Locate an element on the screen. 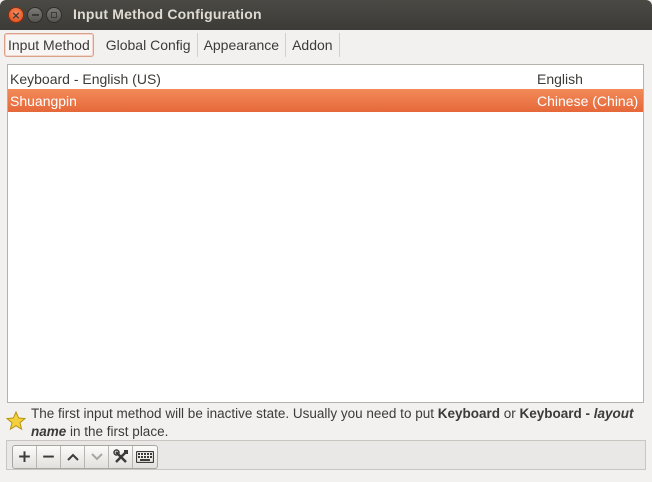 The width and height of the screenshot is (652, 482). minimize-button is located at coordinates (35, 15).